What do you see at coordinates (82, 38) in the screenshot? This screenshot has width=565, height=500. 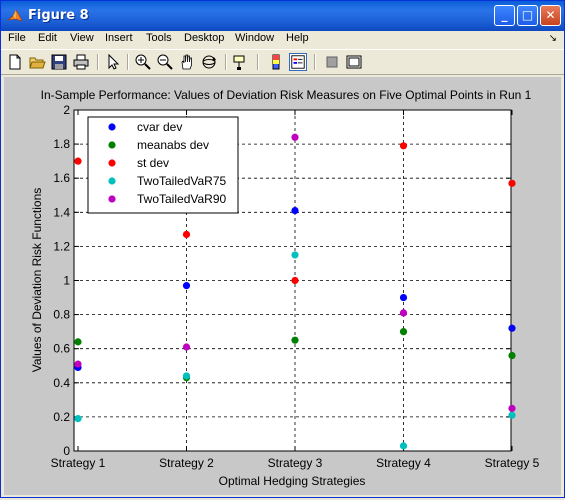 I see `menu-view: View` at bounding box center [82, 38].